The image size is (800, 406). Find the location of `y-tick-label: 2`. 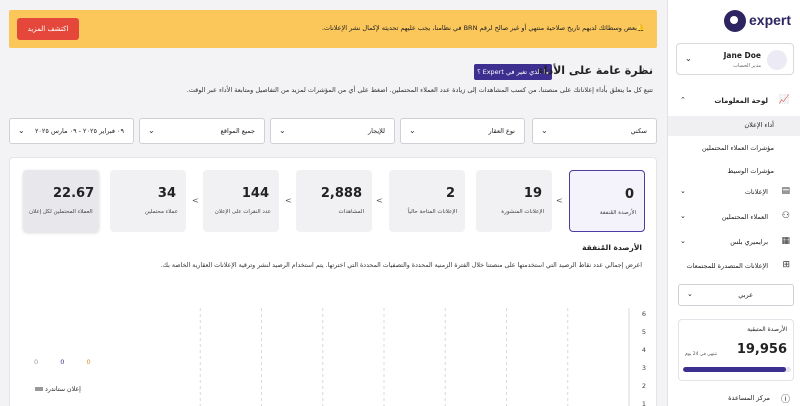

y-tick-label: 2 is located at coordinates (643, 386).